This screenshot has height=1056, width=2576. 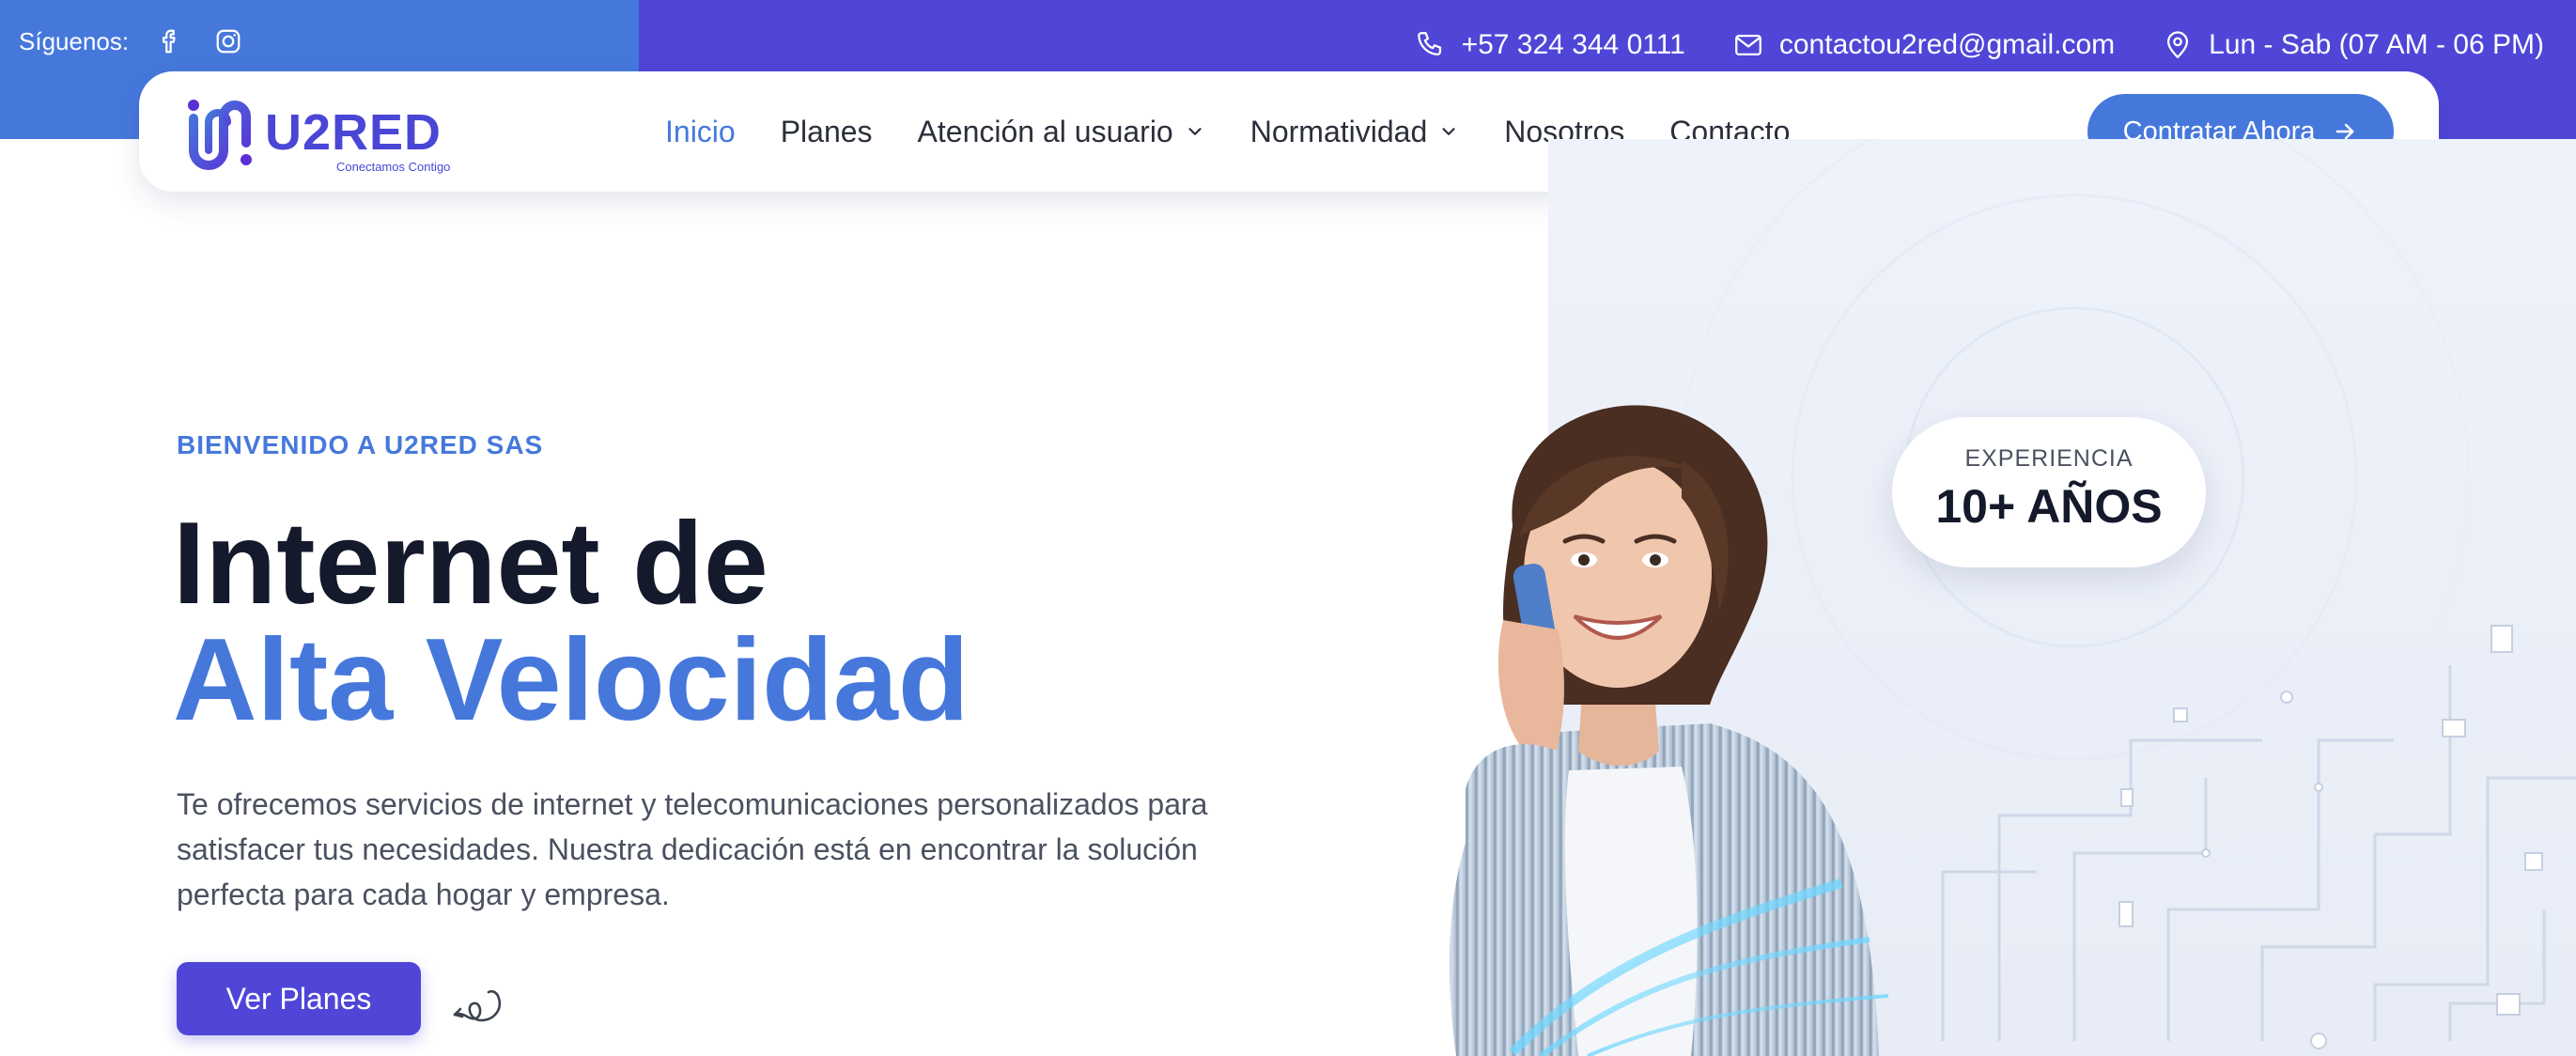 I want to click on hero-title-line-1: Internet de, so click(x=471, y=564).